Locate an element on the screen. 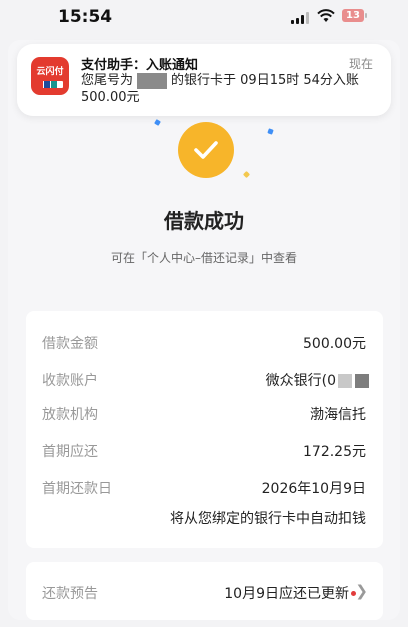  wifi-icon is located at coordinates (326, 15).